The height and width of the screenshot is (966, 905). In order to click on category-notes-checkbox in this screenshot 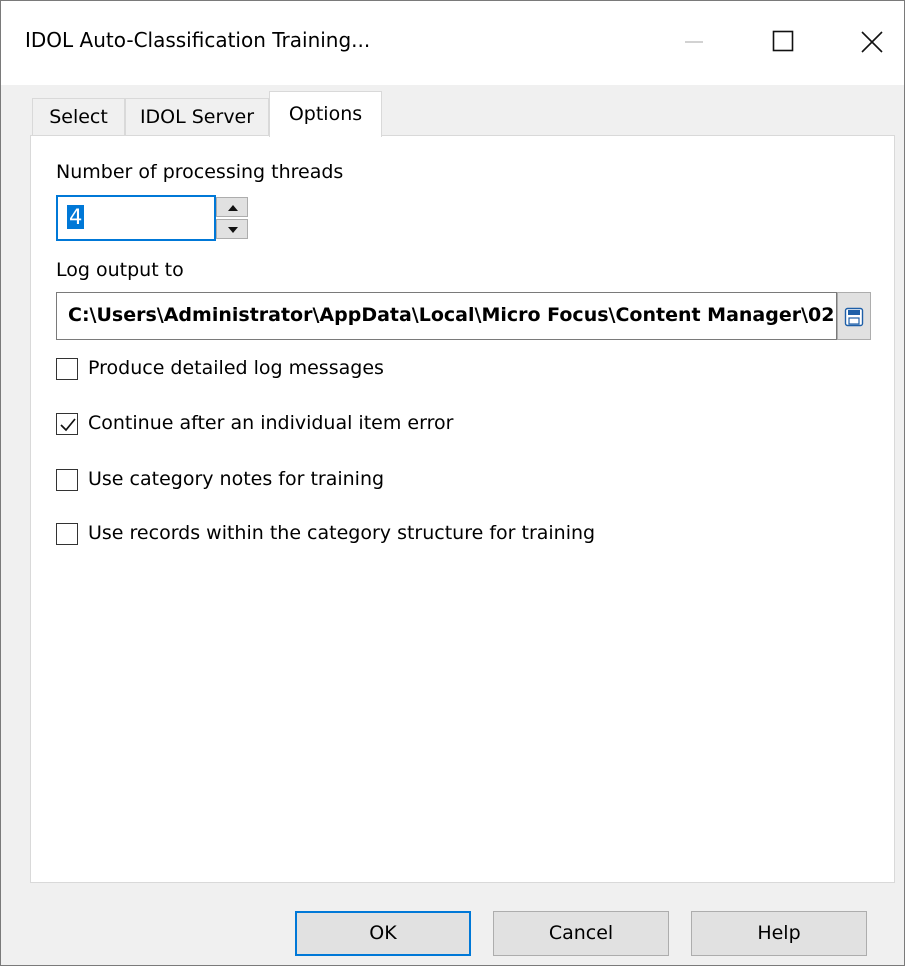, I will do `click(67, 480)`.